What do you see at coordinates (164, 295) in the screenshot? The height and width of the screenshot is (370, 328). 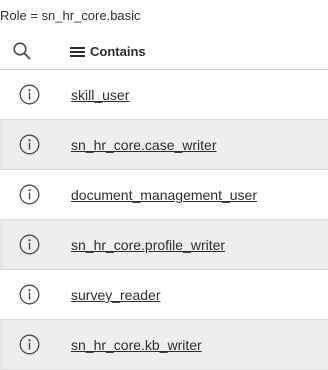 I see `list-item: survey_reader` at bounding box center [164, 295].